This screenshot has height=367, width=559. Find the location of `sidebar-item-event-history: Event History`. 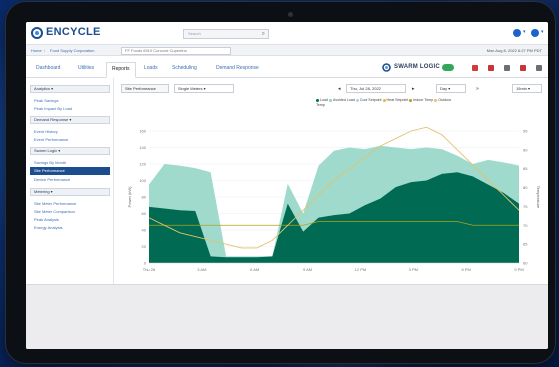

sidebar-item-event-history: Event History is located at coordinates (46, 131).